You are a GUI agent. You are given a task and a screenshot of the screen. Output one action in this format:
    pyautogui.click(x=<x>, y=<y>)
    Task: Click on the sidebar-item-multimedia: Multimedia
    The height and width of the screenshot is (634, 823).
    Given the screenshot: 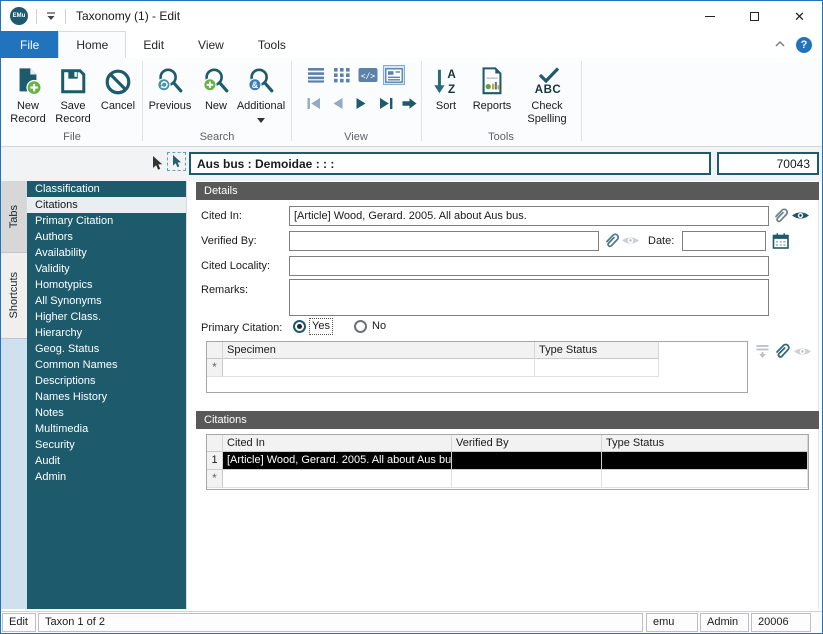 What is the action you would take?
    pyautogui.click(x=106, y=429)
    